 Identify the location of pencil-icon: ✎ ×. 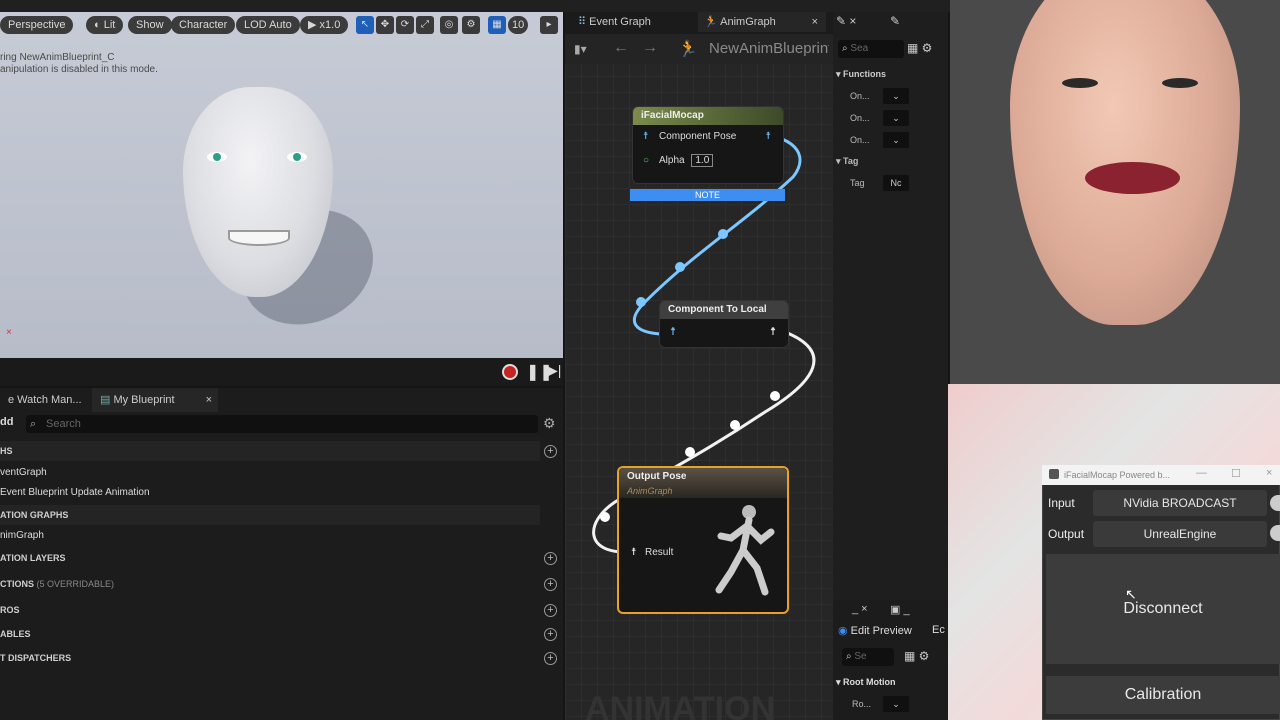
(846, 21).